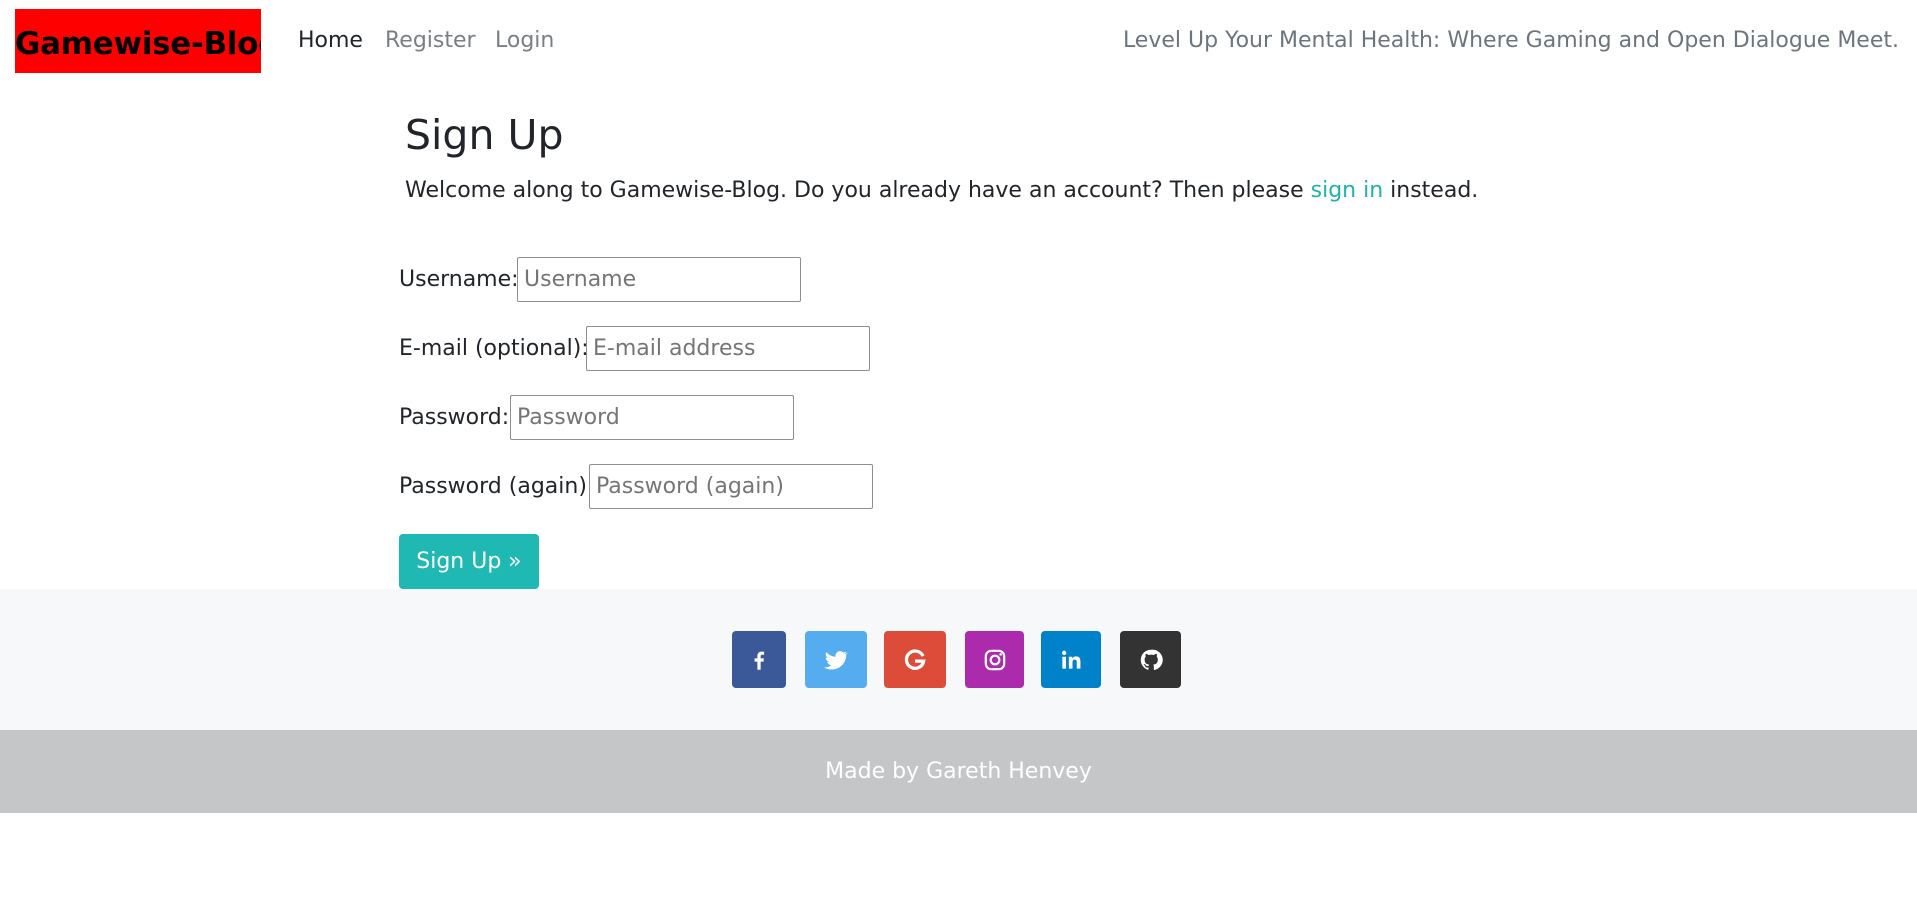 The width and height of the screenshot is (1917, 909). Describe the element at coordinates (731, 486) in the screenshot. I see `password-again-input` at that location.